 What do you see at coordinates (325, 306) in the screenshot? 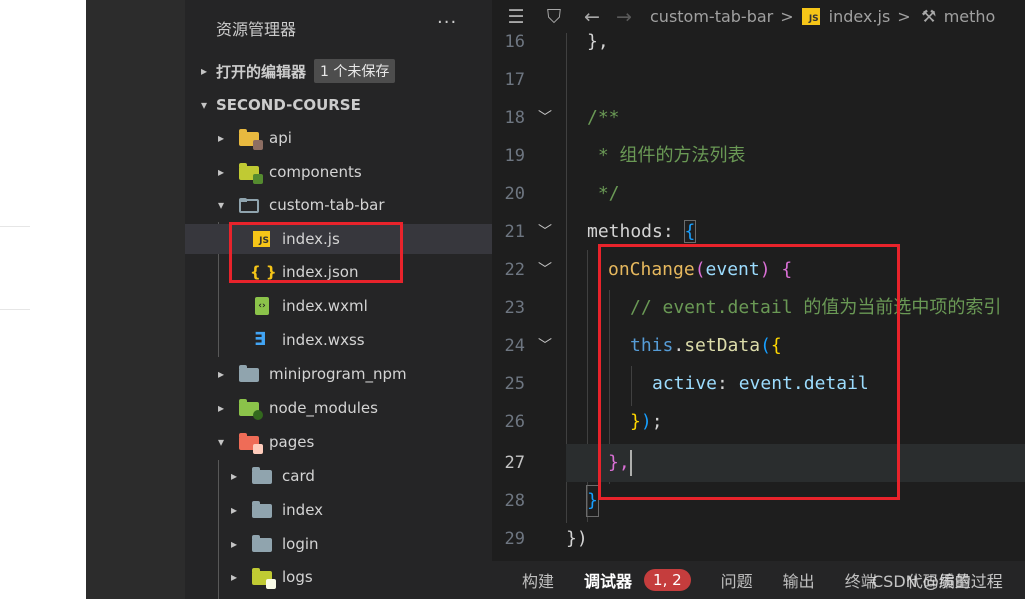
I see `tree-item-label: index.wxml` at bounding box center [325, 306].